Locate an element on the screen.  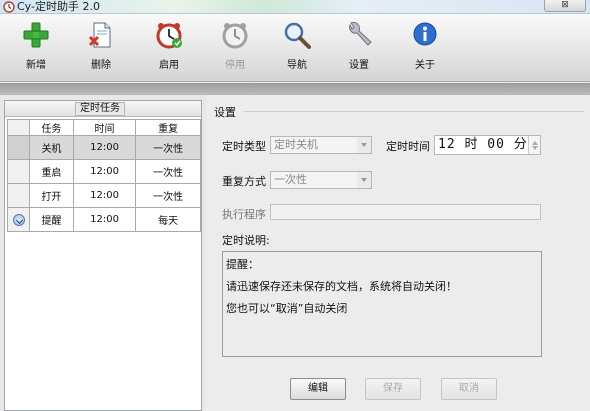
tasks-panel-header: 定时任务 is located at coordinates (103, 109).